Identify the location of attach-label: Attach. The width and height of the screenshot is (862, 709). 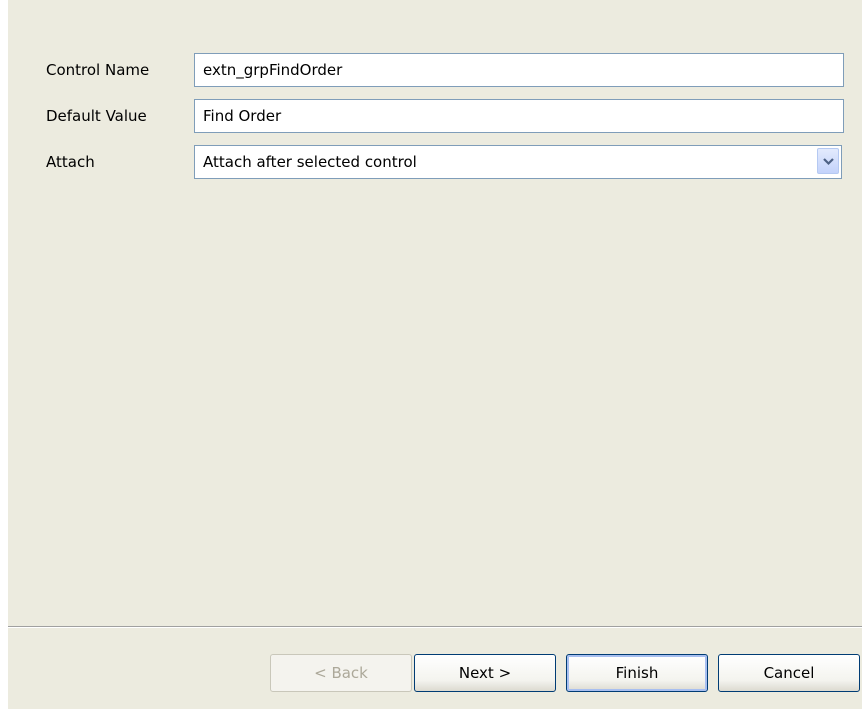
(70, 162).